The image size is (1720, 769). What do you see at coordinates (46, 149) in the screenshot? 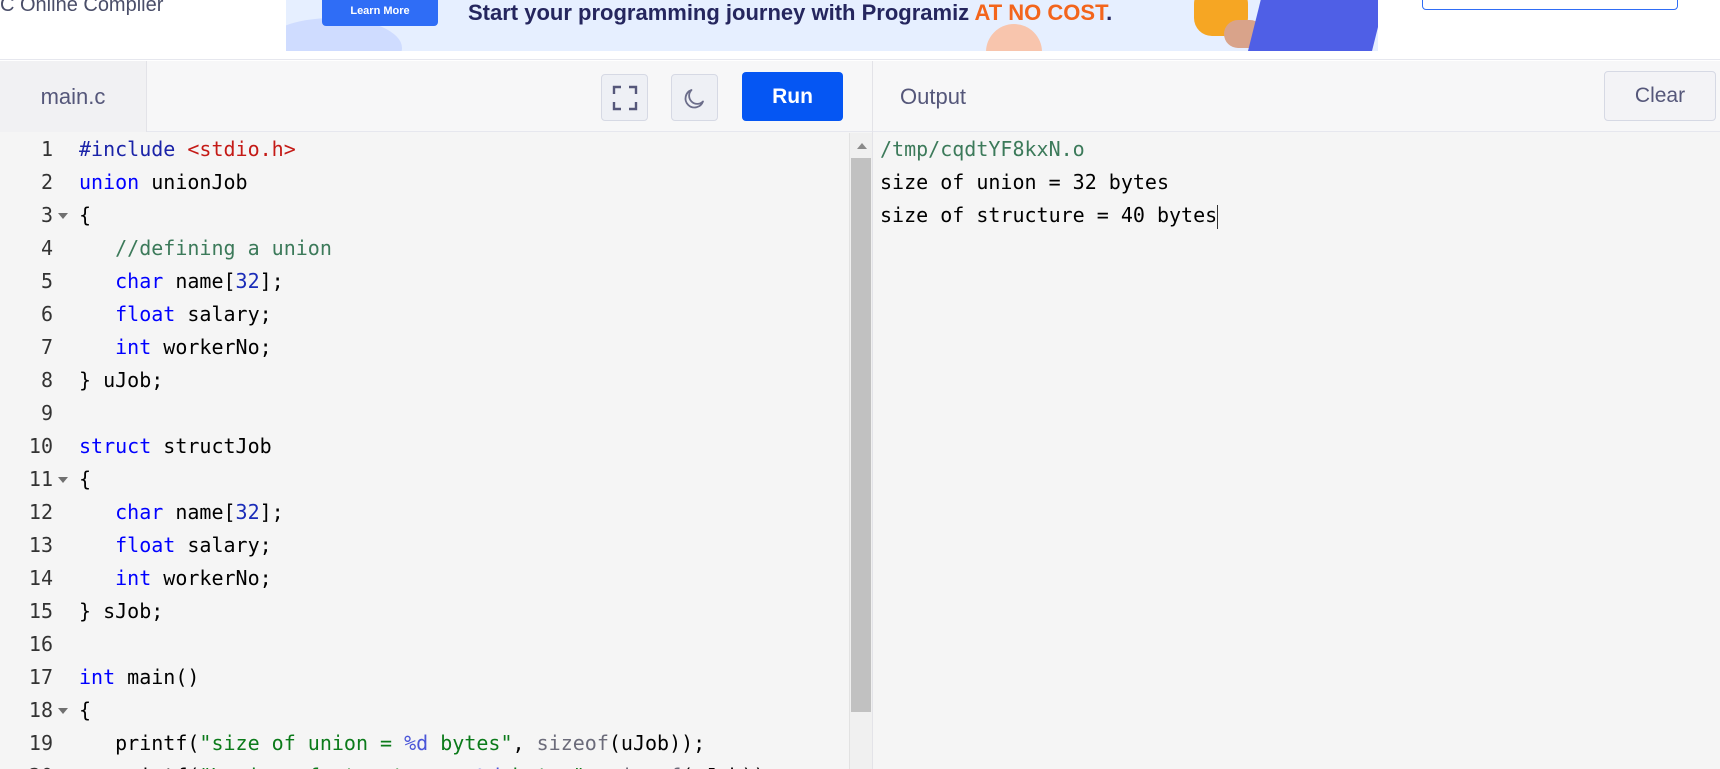
I see `line-number: 1` at bounding box center [46, 149].